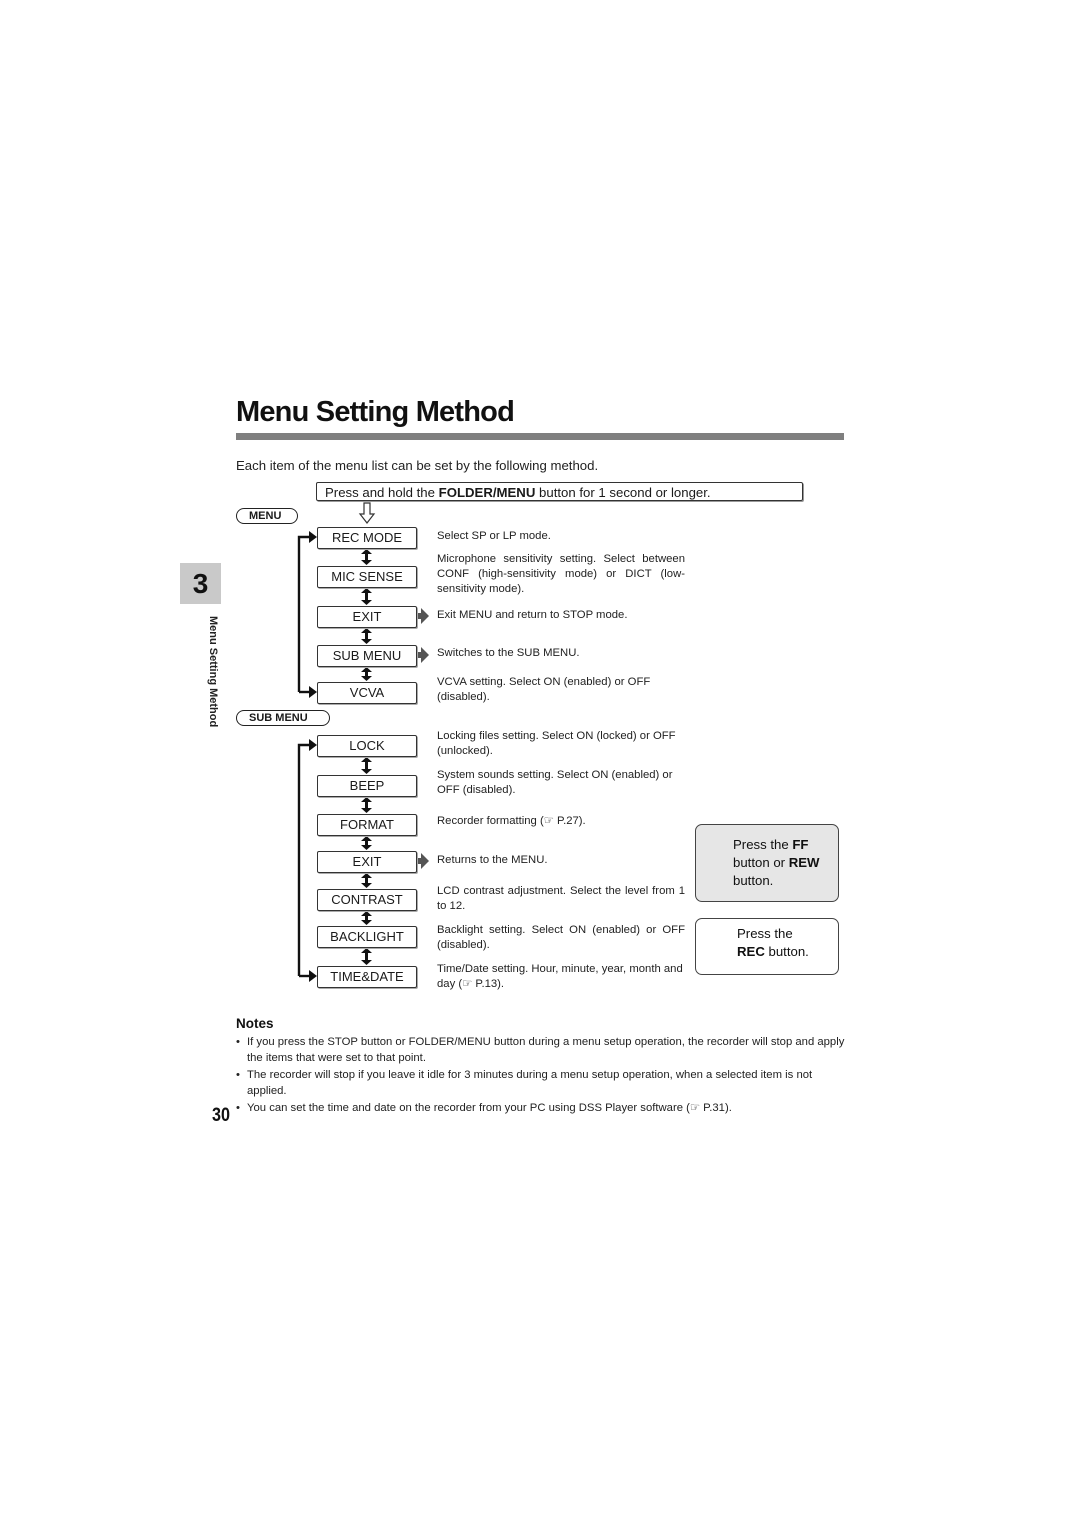  What do you see at coordinates (786, 951) in the screenshot?
I see `legend-rec-l2: button.` at bounding box center [786, 951].